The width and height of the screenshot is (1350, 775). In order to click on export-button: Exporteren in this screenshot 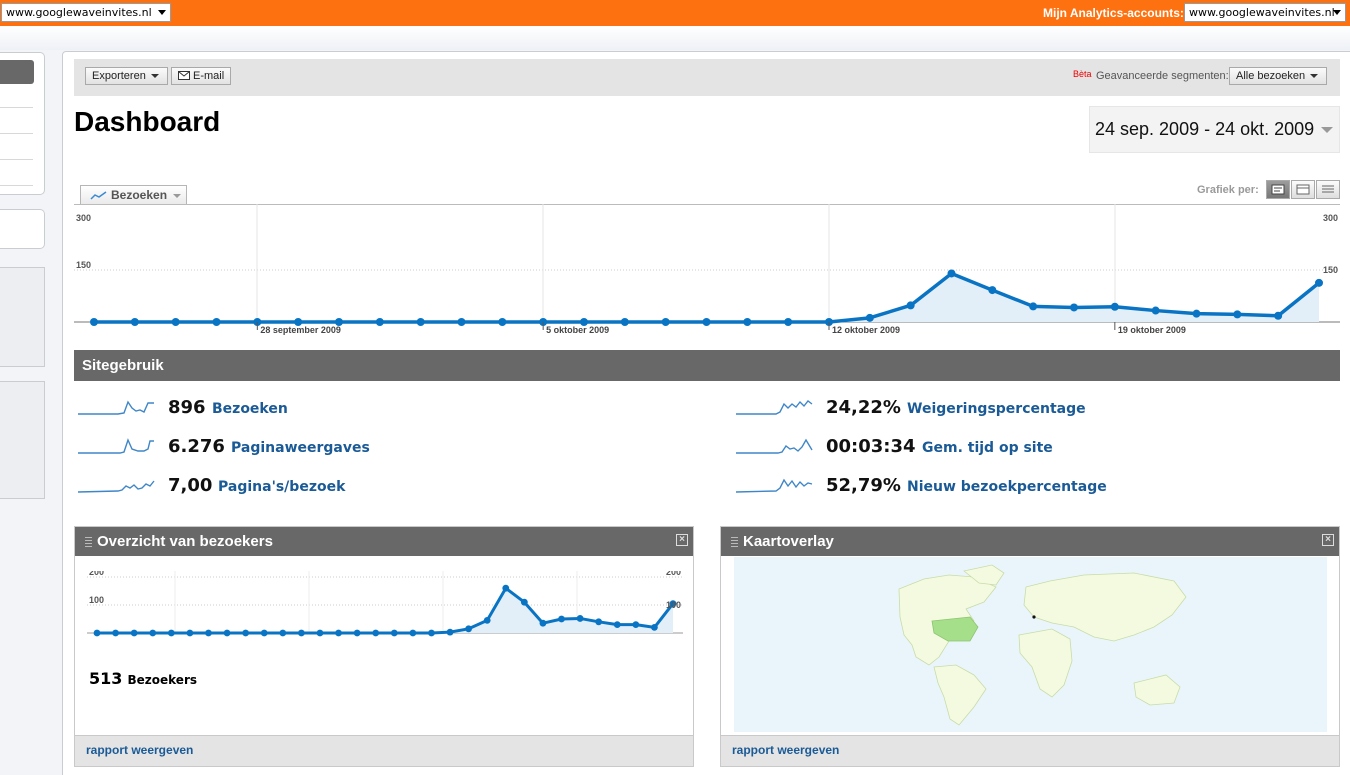, I will do `click(126, 76)`.